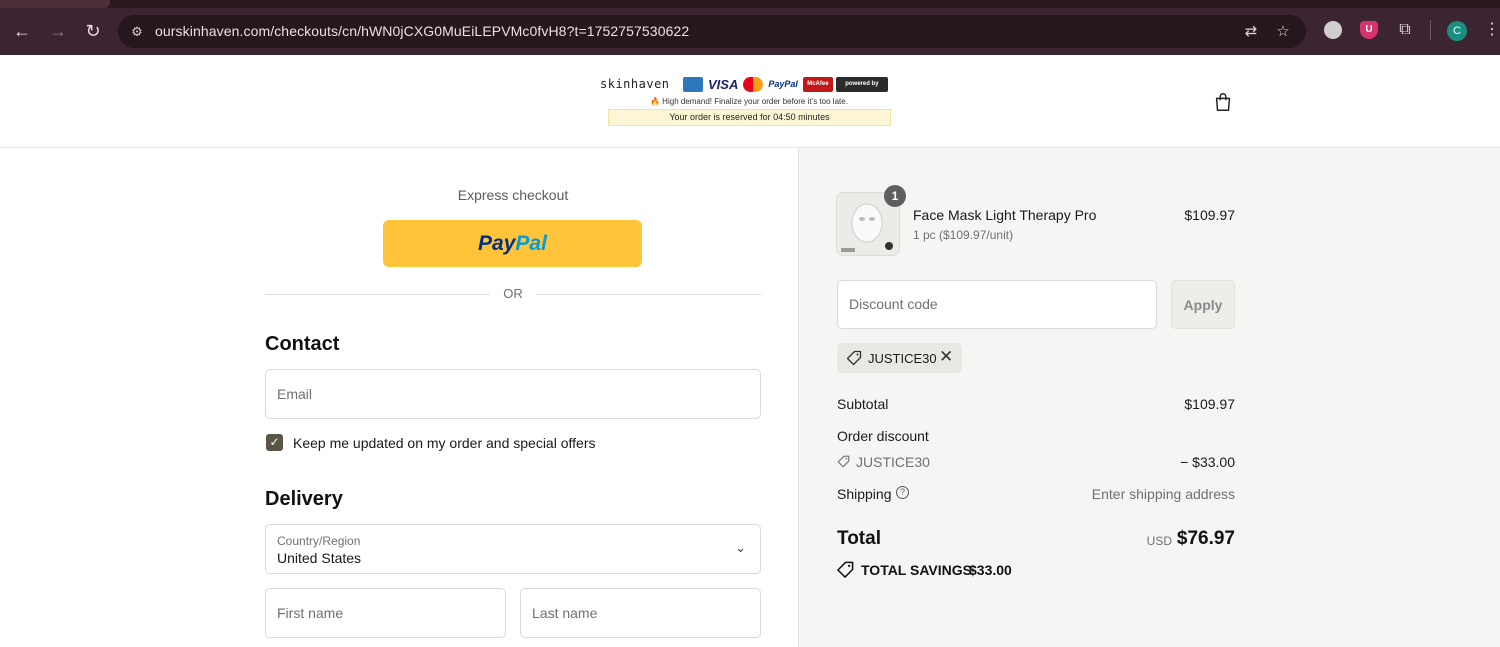 This screenshot has width=1500, height=647. Describe the element at coordinates (513, 195) in the screenshot. I see `express-checkout-label: Express checkout` at that location.